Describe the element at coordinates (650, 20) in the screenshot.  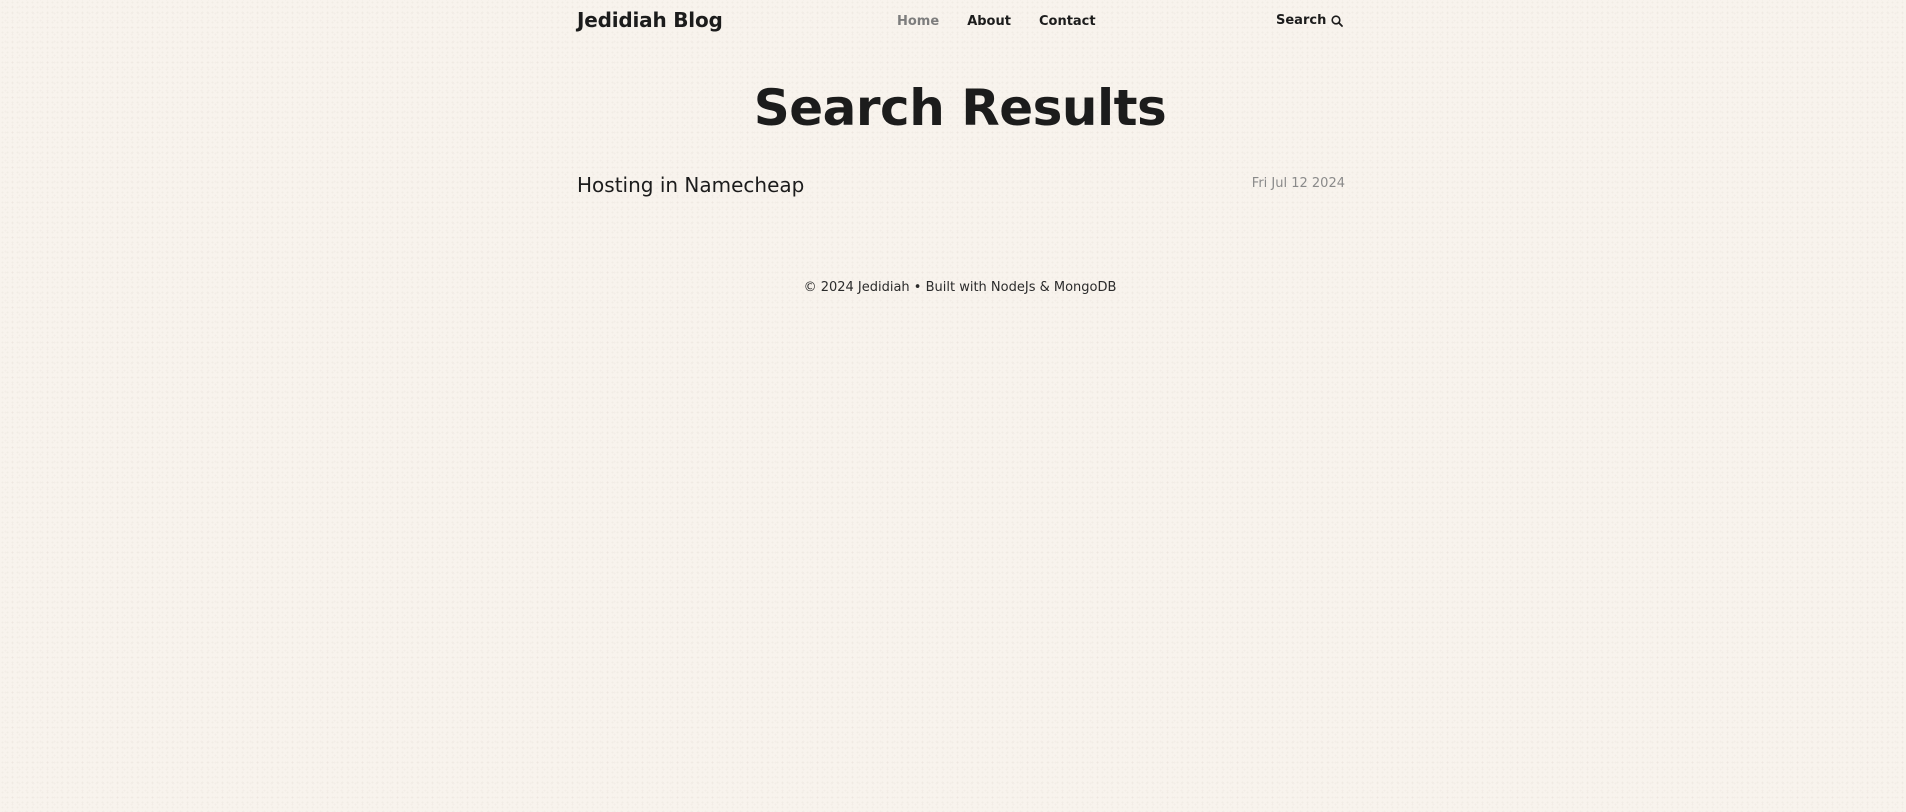
I see `site-logo: Jedidiah Blog` at that location.